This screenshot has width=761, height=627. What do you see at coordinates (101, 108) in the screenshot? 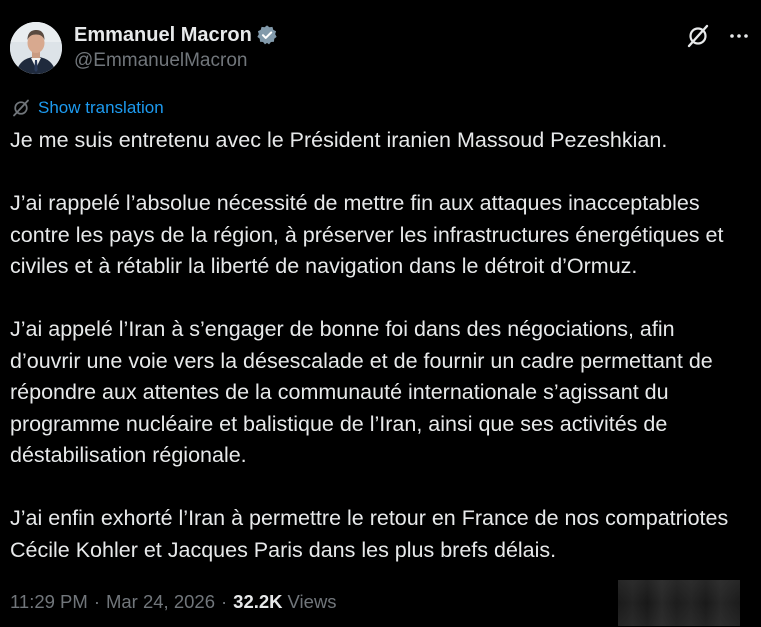
I see `show-translation-label: Show translation` at bounding box center [101, 108].